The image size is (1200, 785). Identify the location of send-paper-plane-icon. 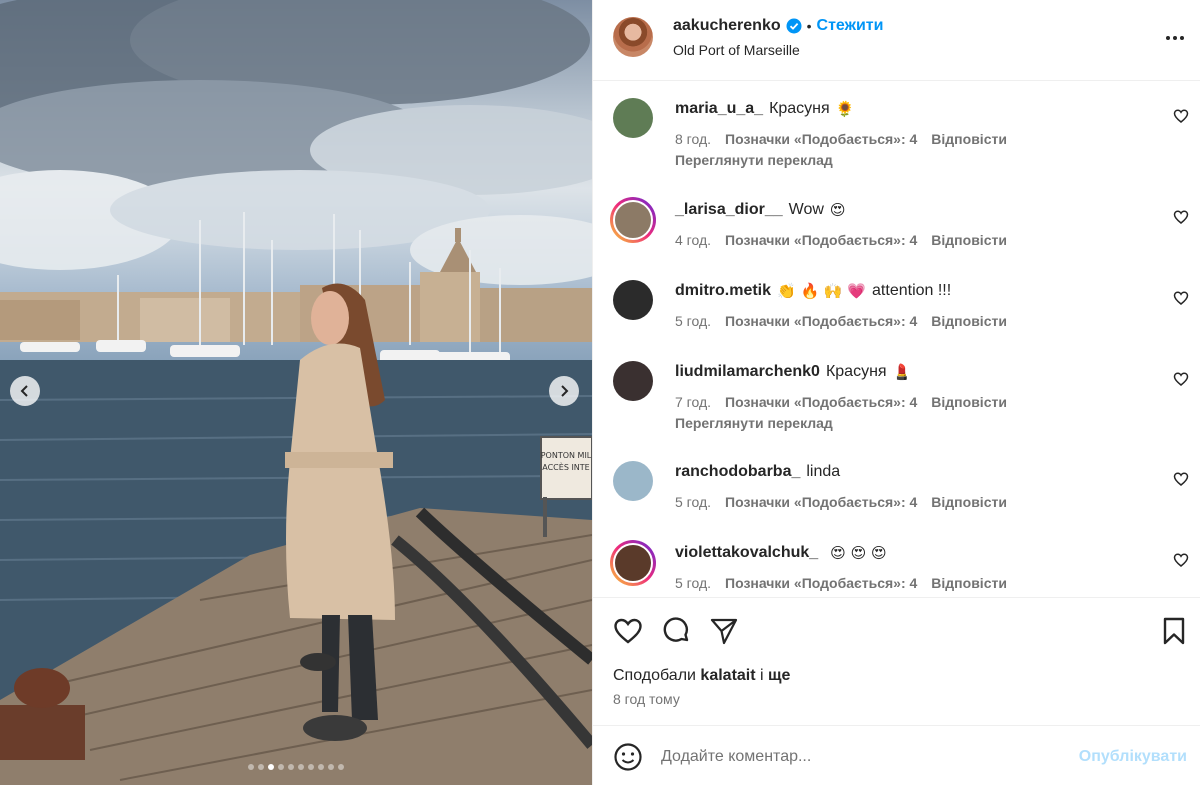
(724, 631).